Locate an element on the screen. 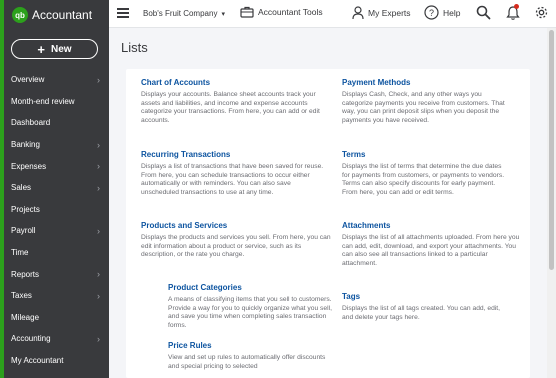  page-title: Lists is located at coordinates (134, 47).